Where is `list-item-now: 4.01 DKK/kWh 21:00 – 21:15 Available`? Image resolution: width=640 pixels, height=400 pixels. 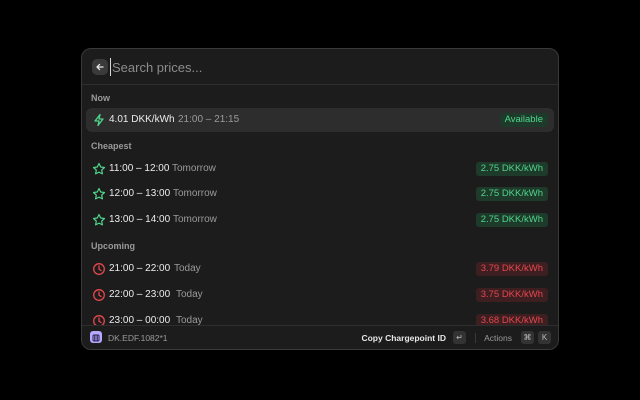 list-item-now: 4.01 DKK/kWh 21:00 – 21:15 Available is located at coordinates (320, 120).